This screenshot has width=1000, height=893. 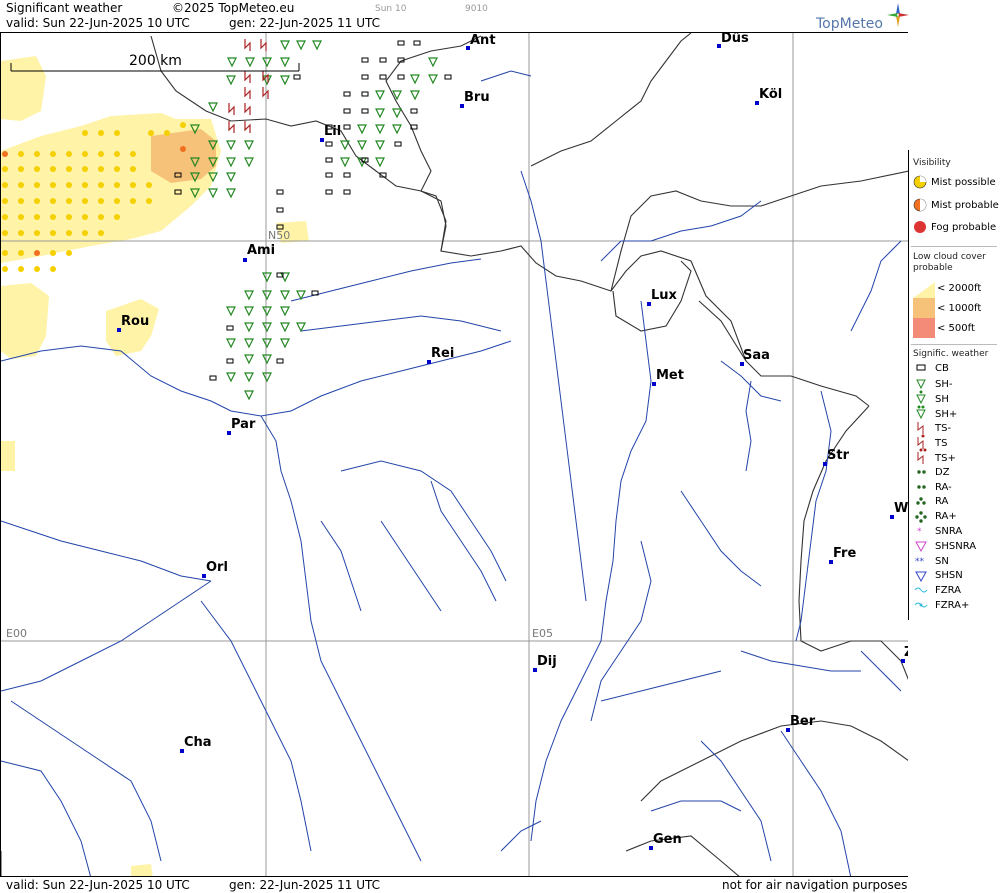 What do you see at coordinates (542, 633) in the screenshot?
I see `grid-label-e05: E05` at bounding box center [542, 633].